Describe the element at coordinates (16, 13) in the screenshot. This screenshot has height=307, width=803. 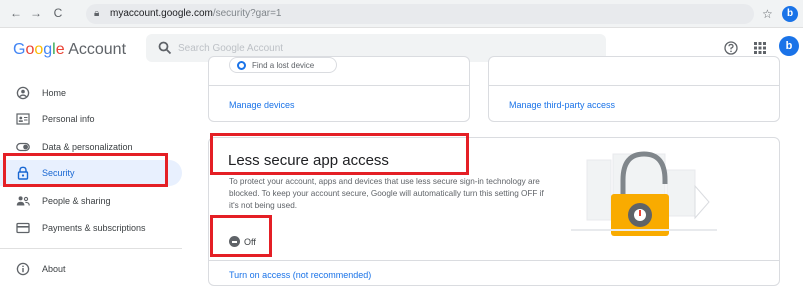
I see `back-button: ←` at that location.